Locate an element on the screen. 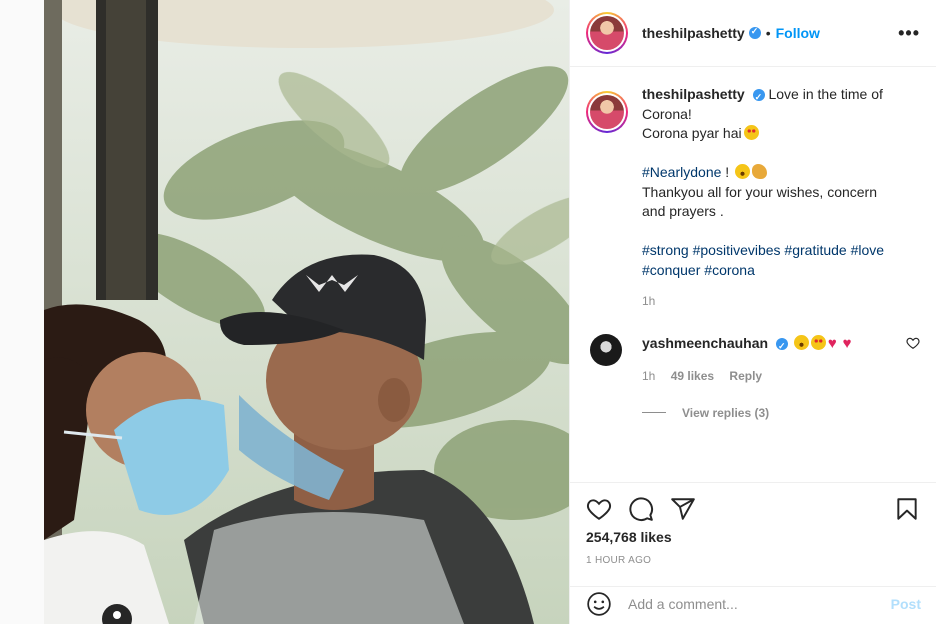  post-header: theshilpashetty • Follow ••• is located at coordinates (753, 33).